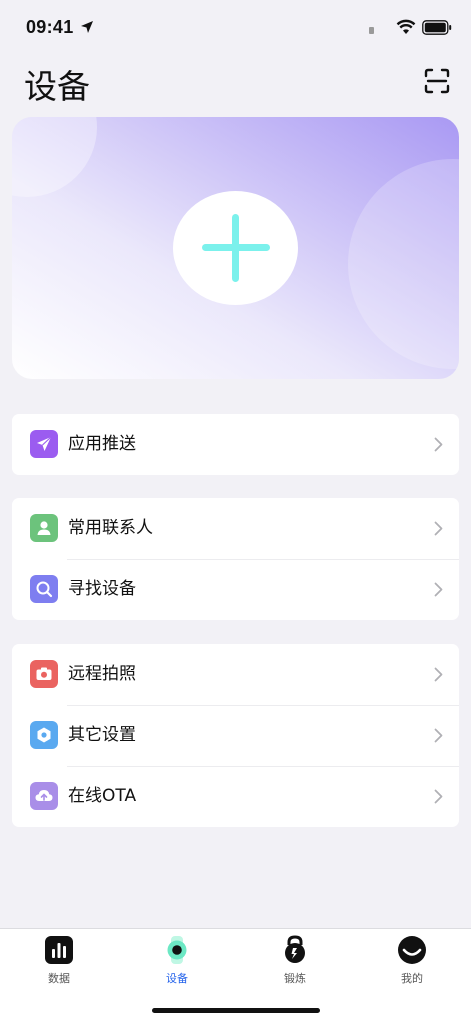 This screenshot has height=1024, width=471. What do you see at coordinates (412, 950) in the screenshot?
I see `smile-icon` at bounding box center [412, 950].